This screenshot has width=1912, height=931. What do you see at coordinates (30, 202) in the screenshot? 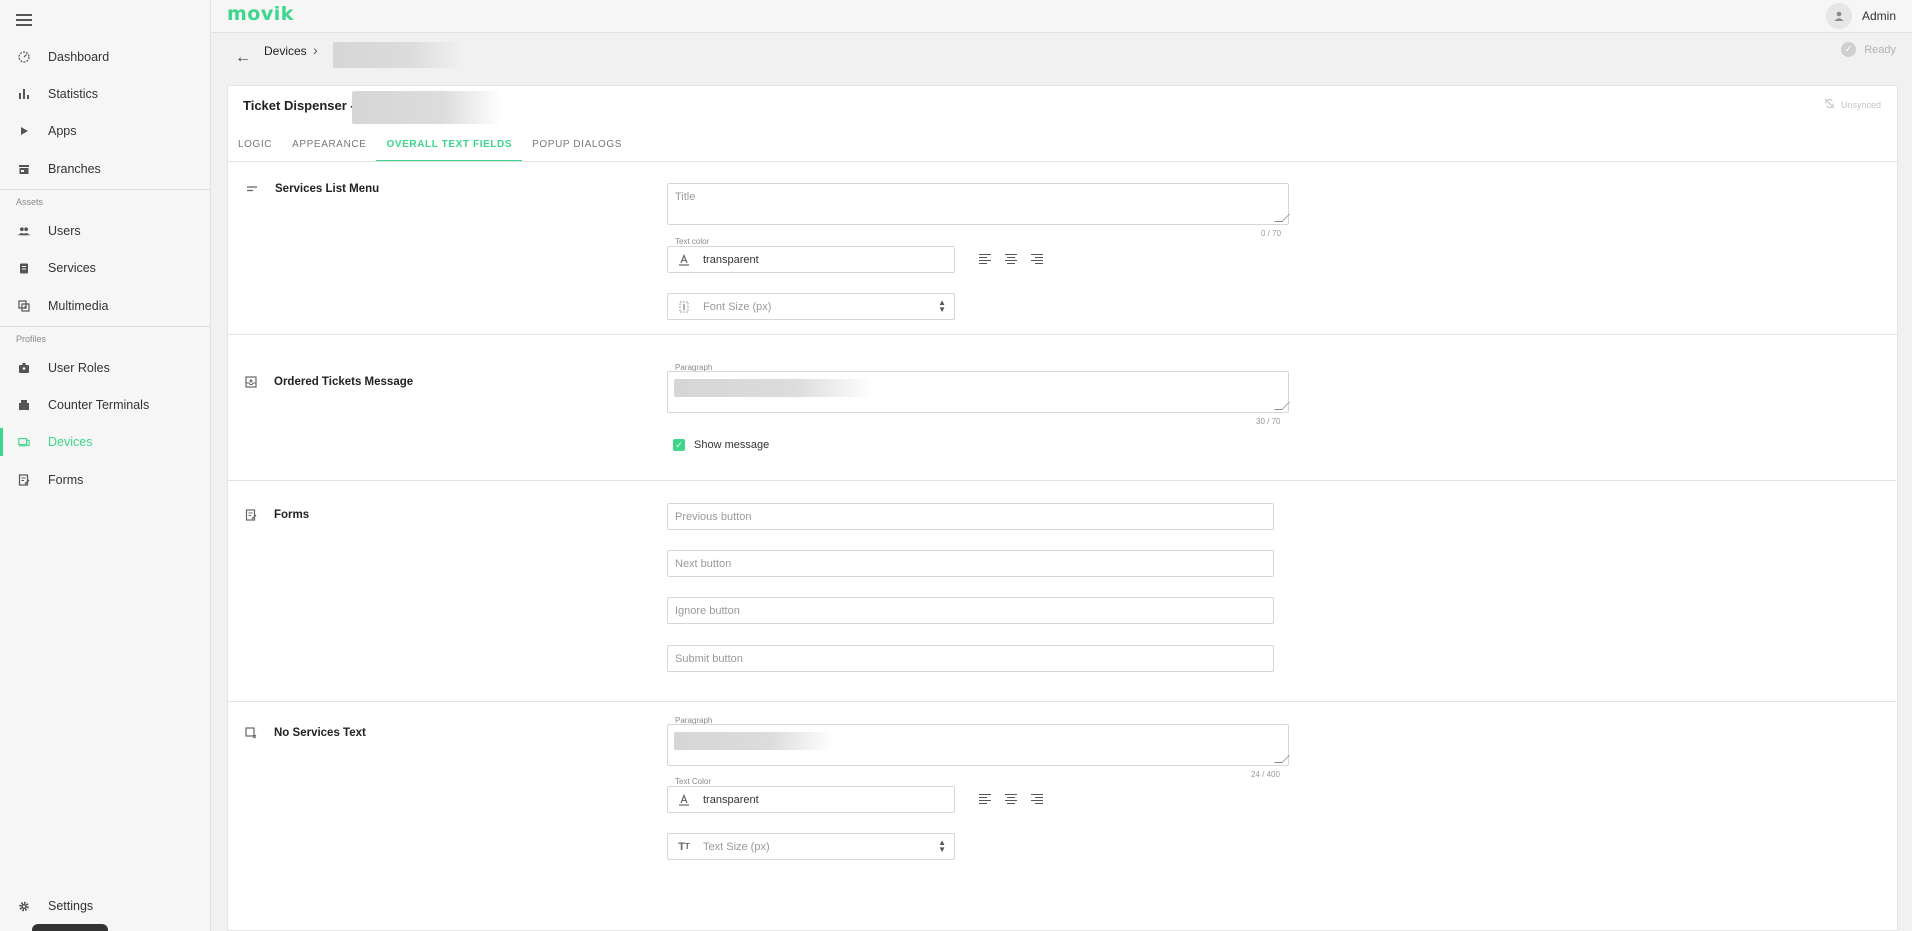
I see `assets-section-label: Assets` at bounding box center [30, 202].